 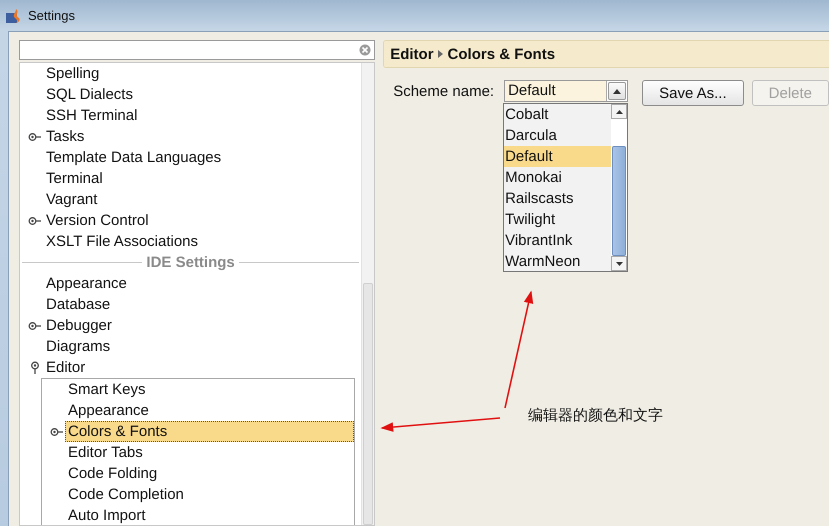 What do you see at coordinates (78, 304) in the screenshot?
I see `tree-item: Database` at bounding box center [78, 304].